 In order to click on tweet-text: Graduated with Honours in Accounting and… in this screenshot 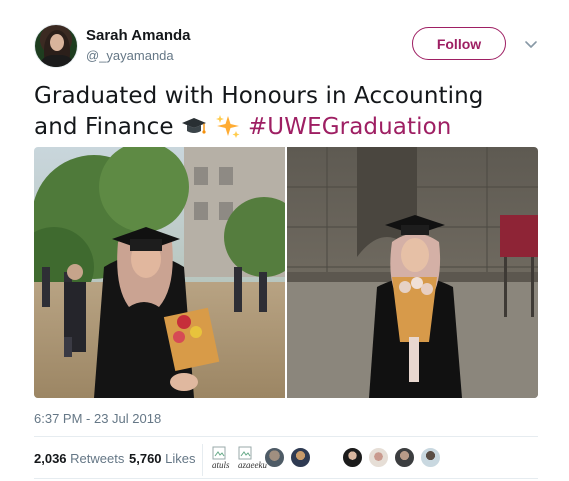, I will do `click(284, 112)`.